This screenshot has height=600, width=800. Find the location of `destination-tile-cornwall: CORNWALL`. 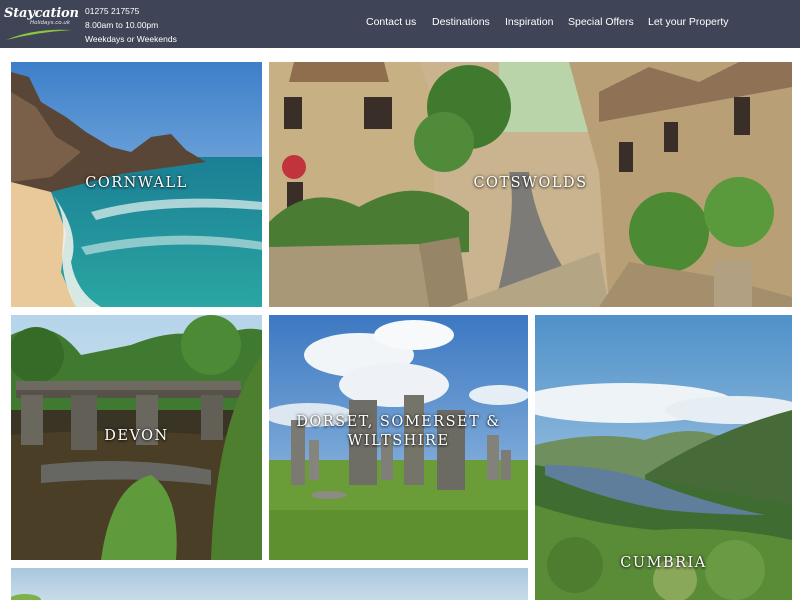

destination-tile-cornwall: CORNWALL is located at coordinates (136, 184).